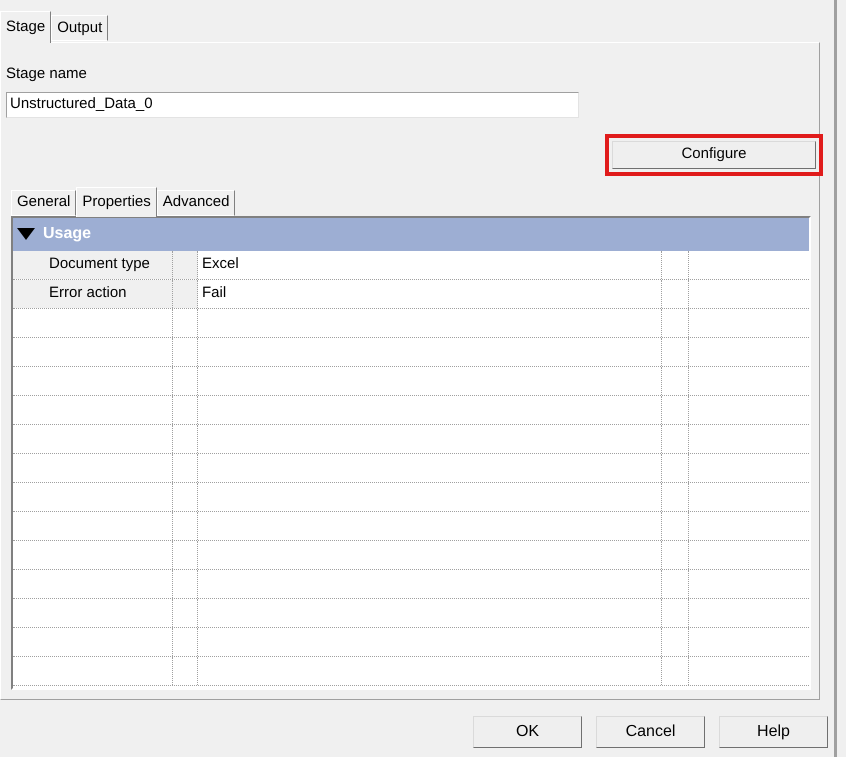  Describe the element at coordinates (430, 294) in the screenshot. I see `property-value: Fail` at that location.